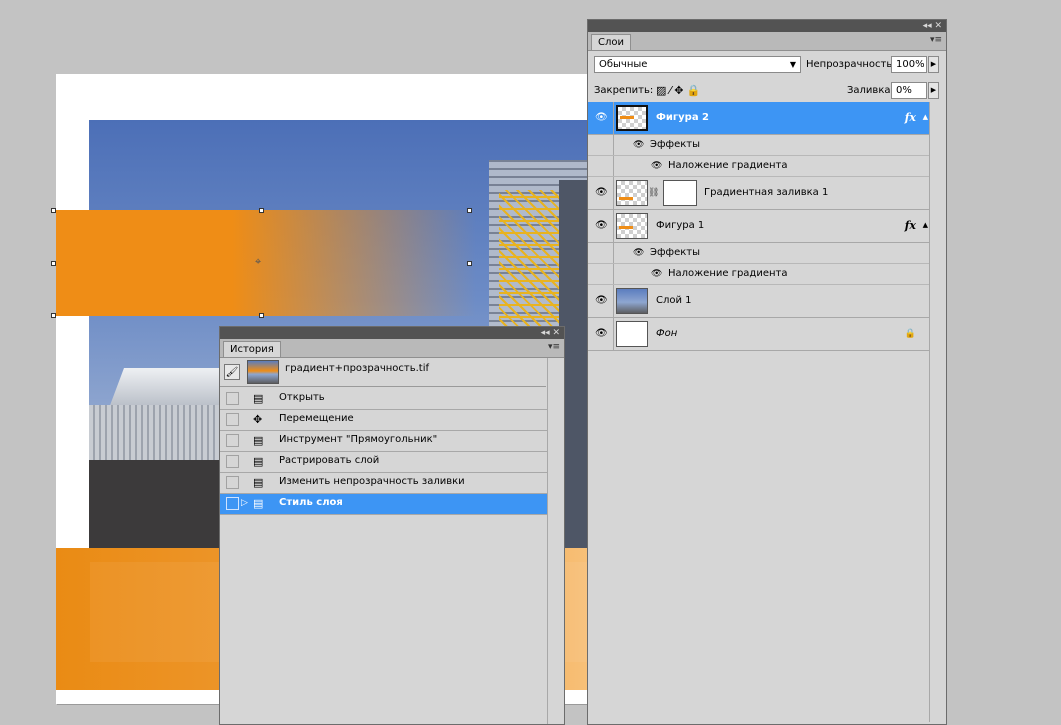  Describe the element at coordinates (933, 90) in the screenshot. I see `fill-slider-icon: ▶` at that location.